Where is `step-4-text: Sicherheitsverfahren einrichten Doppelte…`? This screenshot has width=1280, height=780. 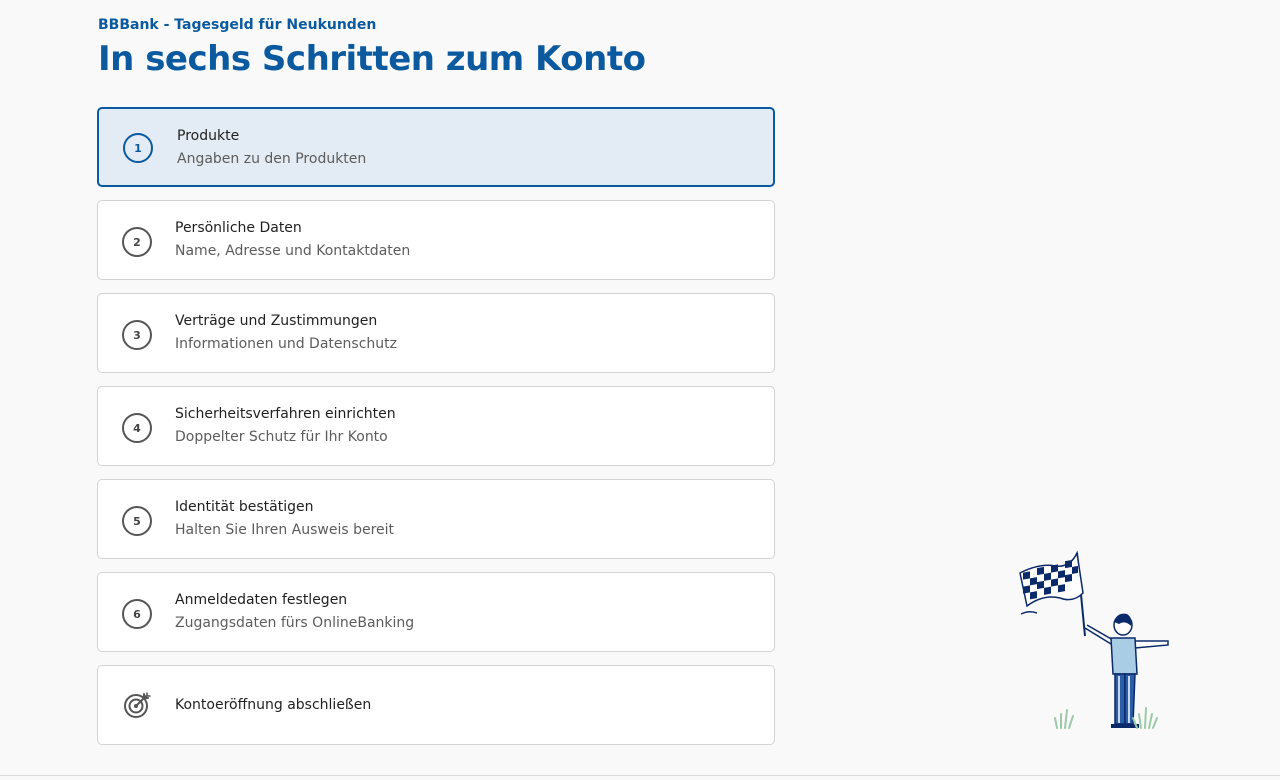
step-4-text: Sicherheitsverfahren einrichten Doppelte… is located at coordinates (285, 425).